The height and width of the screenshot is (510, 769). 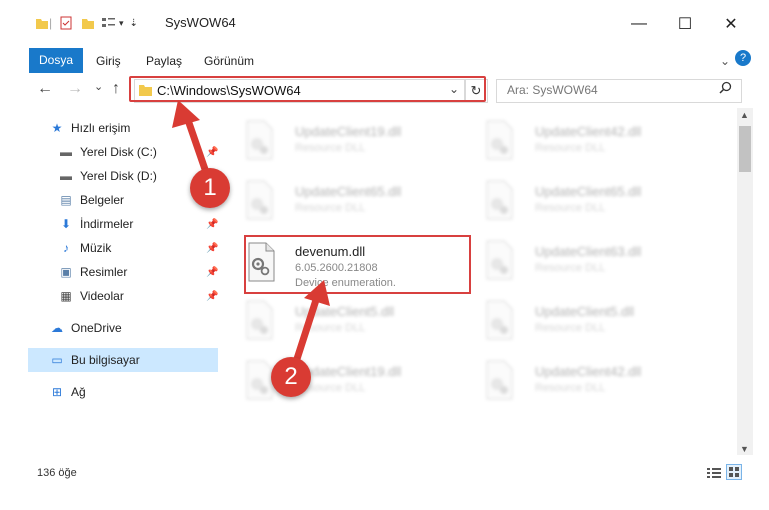 I want to click on tiles-view-icon, so click(x=734, y=472).